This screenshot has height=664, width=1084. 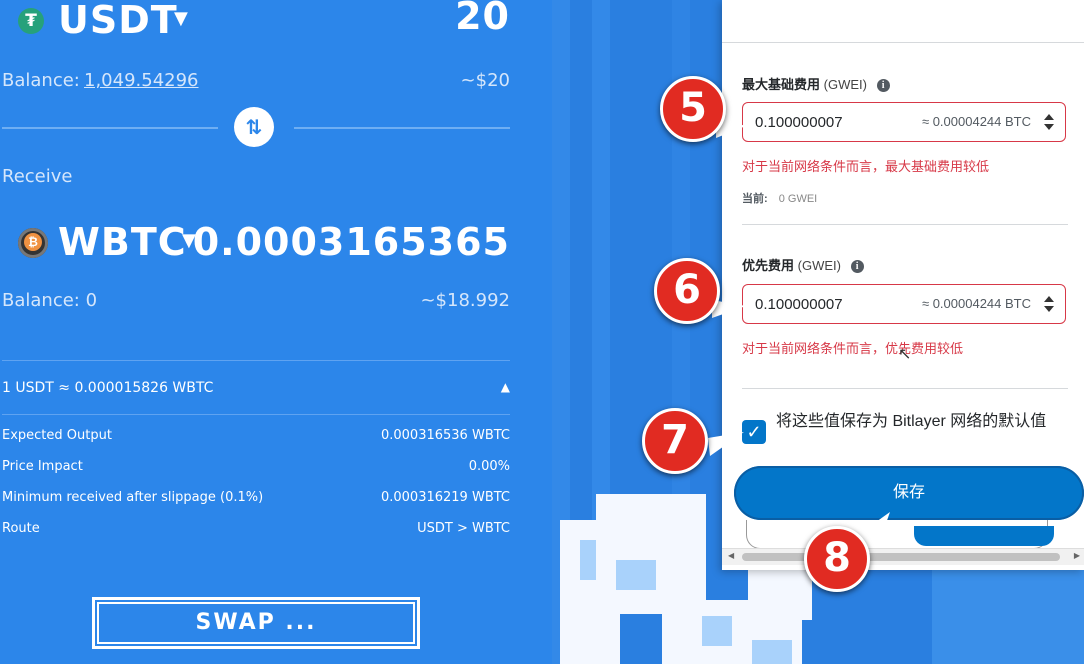 What do you see at coordinates (42, 466) in the screenshot?
I see `detail-label: Price Impact` at bounding box center [42, 466].